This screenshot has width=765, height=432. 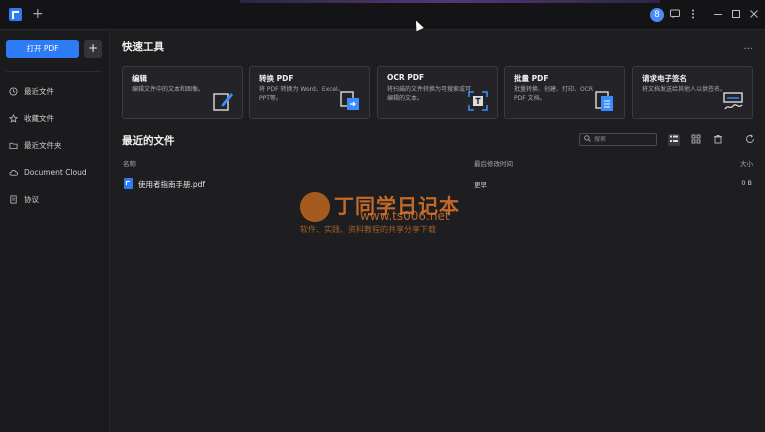 I want to click on tool-card-ocr: OCR PDF 将扫描的文件转换为可搜索或可编辑的文本。, so click(x=437, y=92).